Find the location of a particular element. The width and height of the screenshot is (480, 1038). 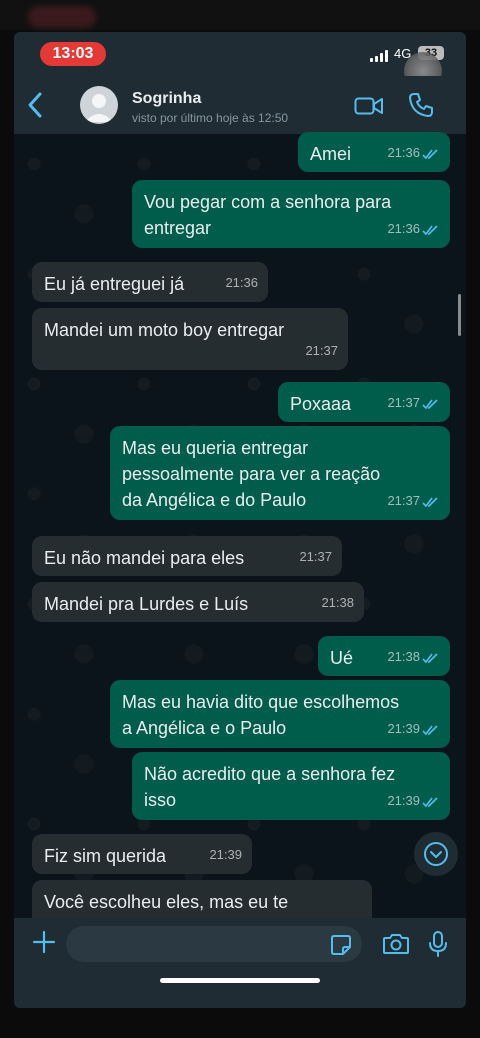

message-text-line: a Angélica e o Paulo is located at coordinates (204, 728).